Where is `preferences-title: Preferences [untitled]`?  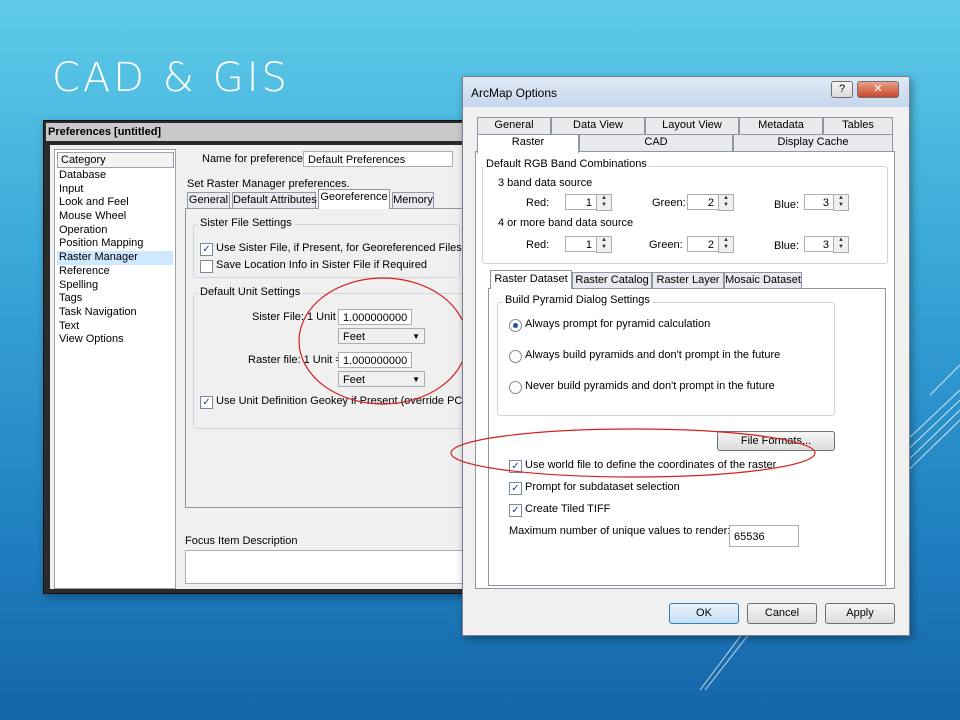
preferences-title: Preferences [untitled] is located at coordinates (259, 132).